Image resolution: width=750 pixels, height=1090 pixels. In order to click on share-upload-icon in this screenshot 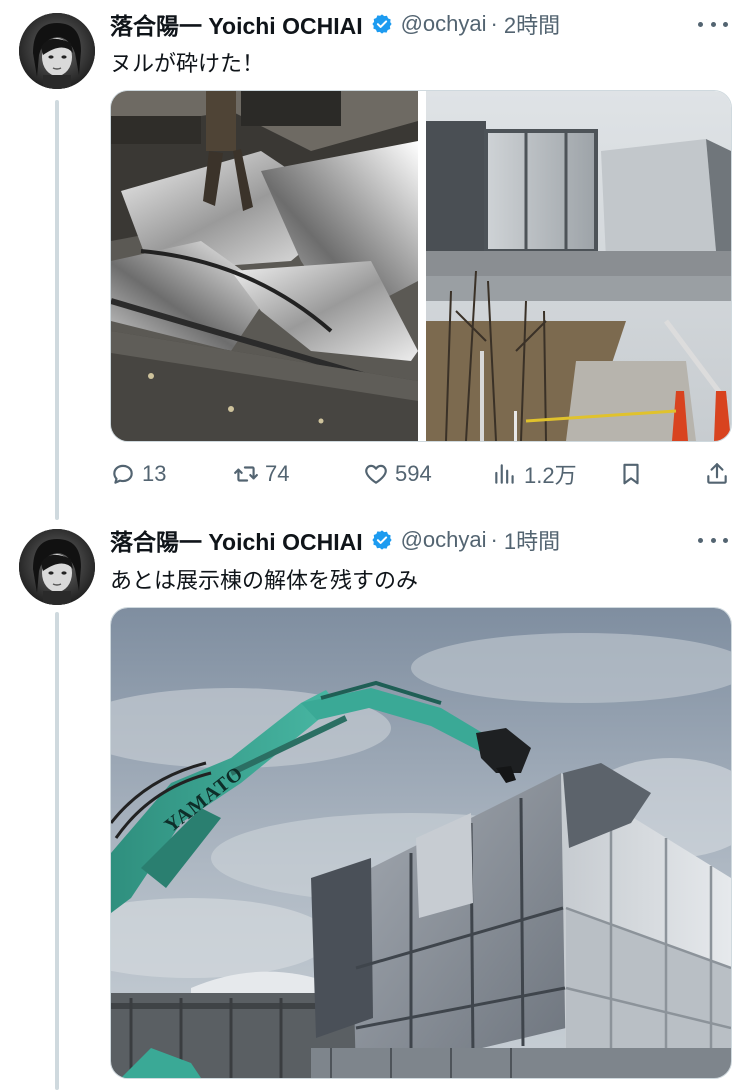, I will do `click(717, 473)`.